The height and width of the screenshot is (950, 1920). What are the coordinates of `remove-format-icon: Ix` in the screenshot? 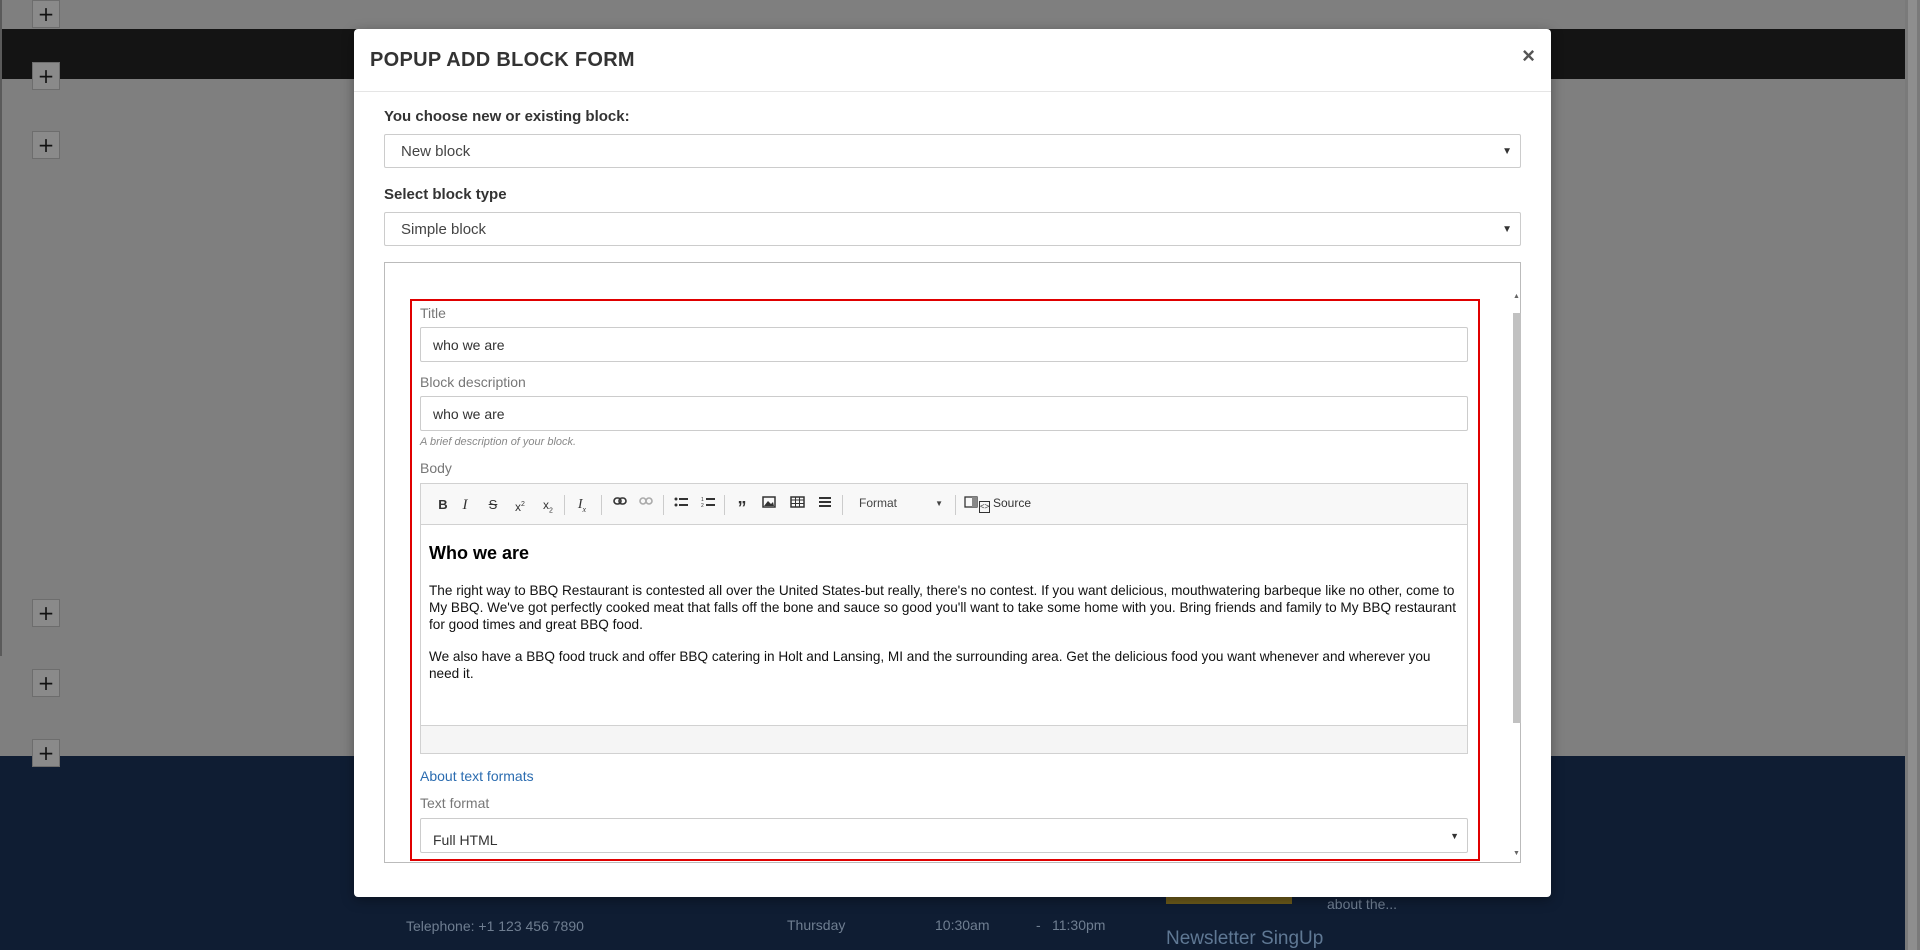 It's located at (582, 505).